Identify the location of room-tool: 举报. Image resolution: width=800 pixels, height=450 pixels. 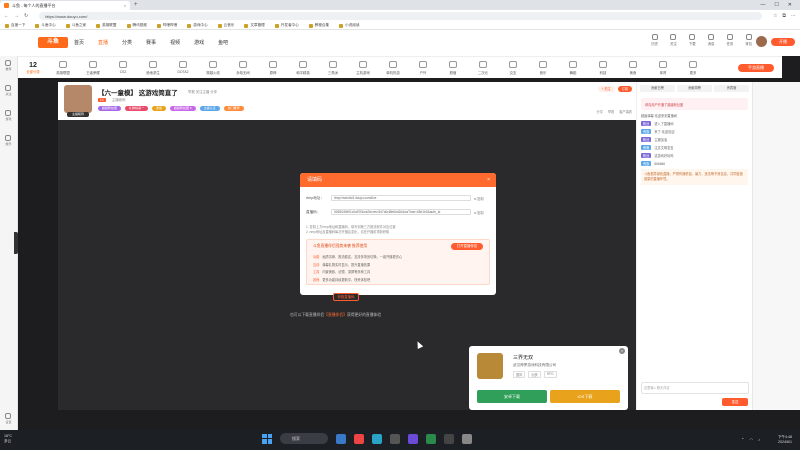
(611, 111).